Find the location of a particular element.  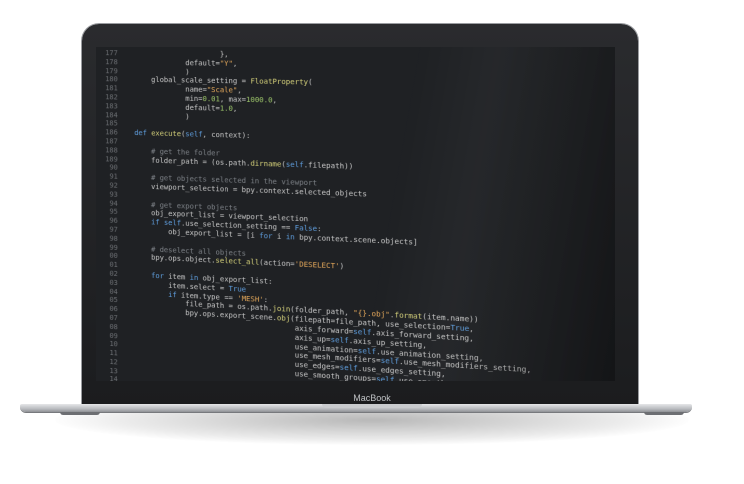

line-number: 177 is located at coordinates (111, 53).